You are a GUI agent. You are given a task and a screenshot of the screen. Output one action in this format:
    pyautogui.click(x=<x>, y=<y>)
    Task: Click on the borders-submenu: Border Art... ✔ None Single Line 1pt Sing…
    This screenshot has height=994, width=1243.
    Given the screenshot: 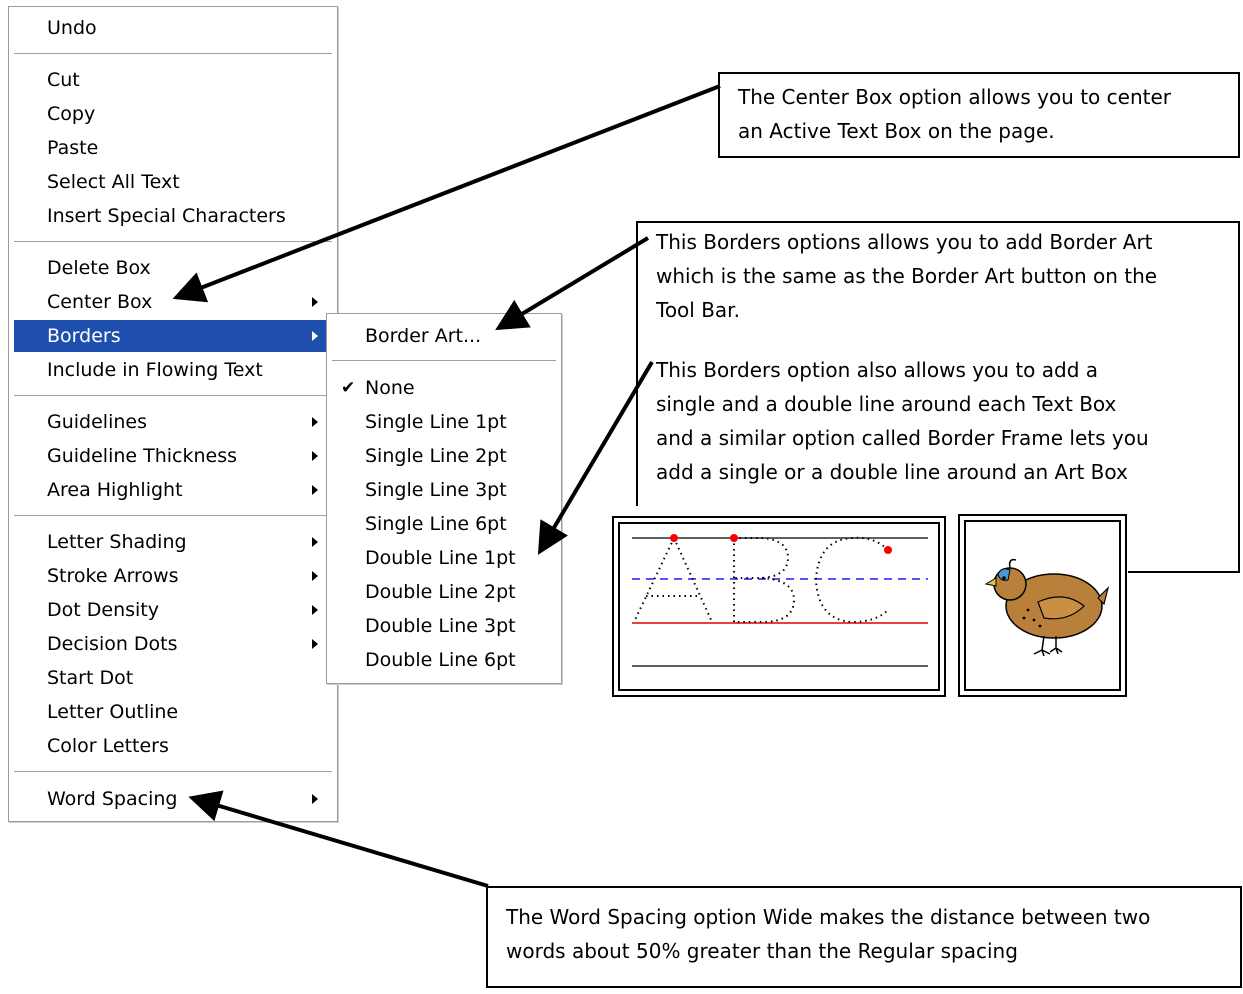 What is the action you would take?
    pyautogui.click(x=444, y=498)
    